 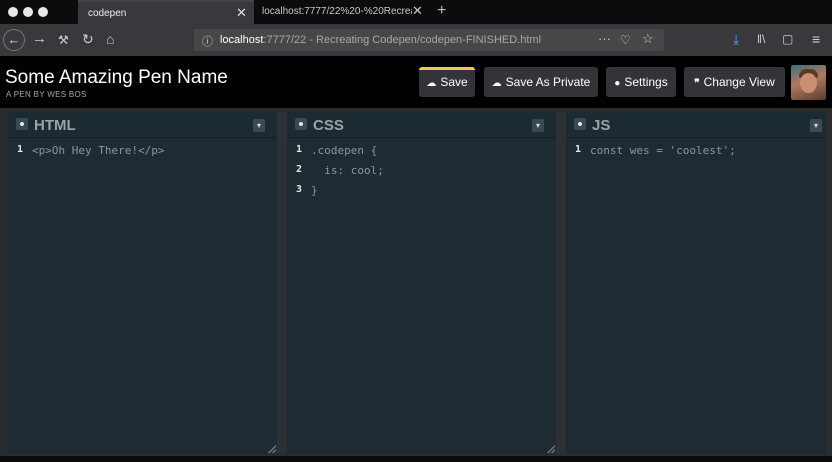 What do you see at coordinates (454, 82) in the screenshot?
I see `save-label: Save` at bounding box center [454, 82].